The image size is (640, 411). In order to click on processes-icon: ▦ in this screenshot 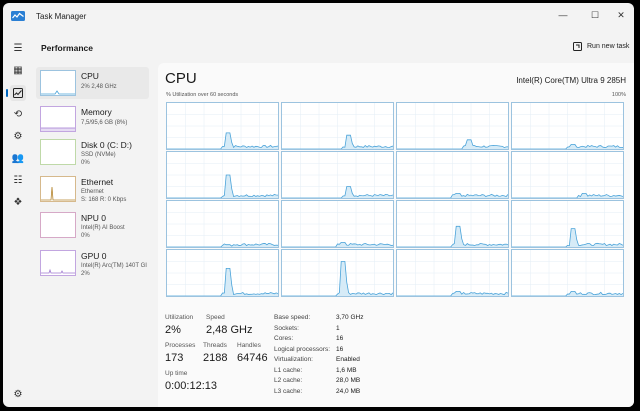, I will do `click(18, 71)`.